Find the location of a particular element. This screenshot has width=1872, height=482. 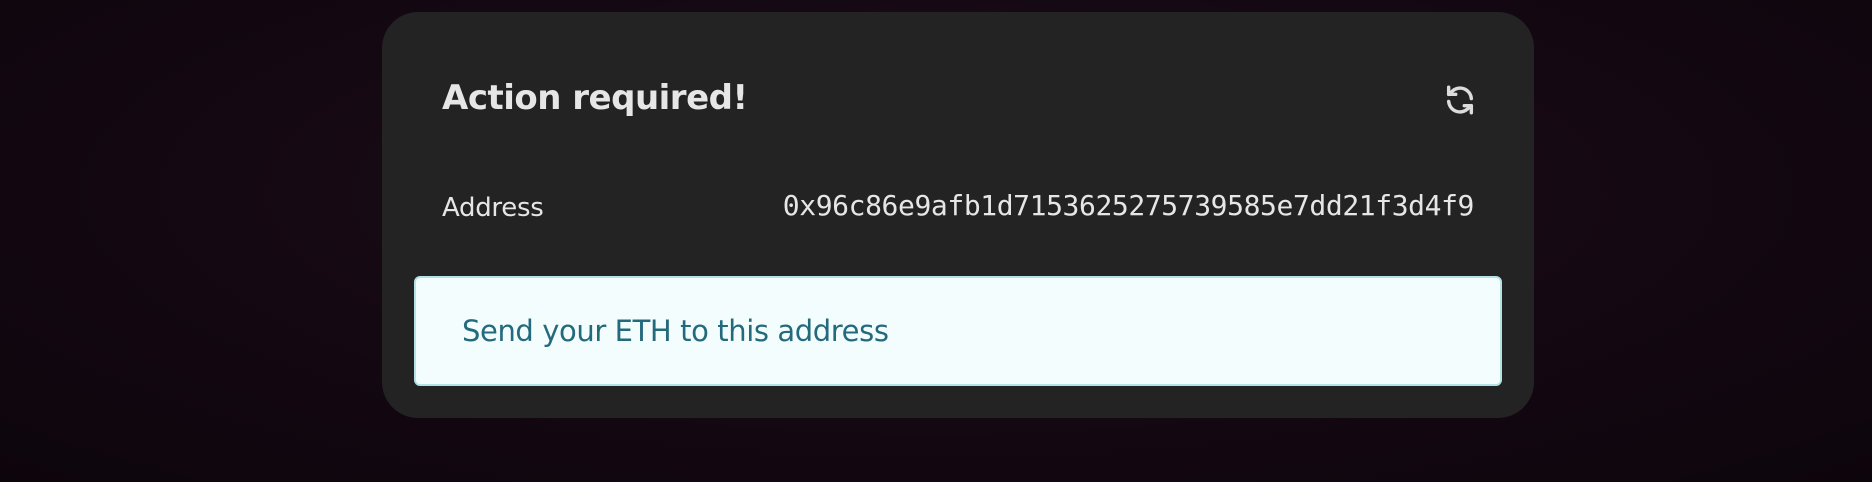

address-label: Address is located at coordinates (493, 208).